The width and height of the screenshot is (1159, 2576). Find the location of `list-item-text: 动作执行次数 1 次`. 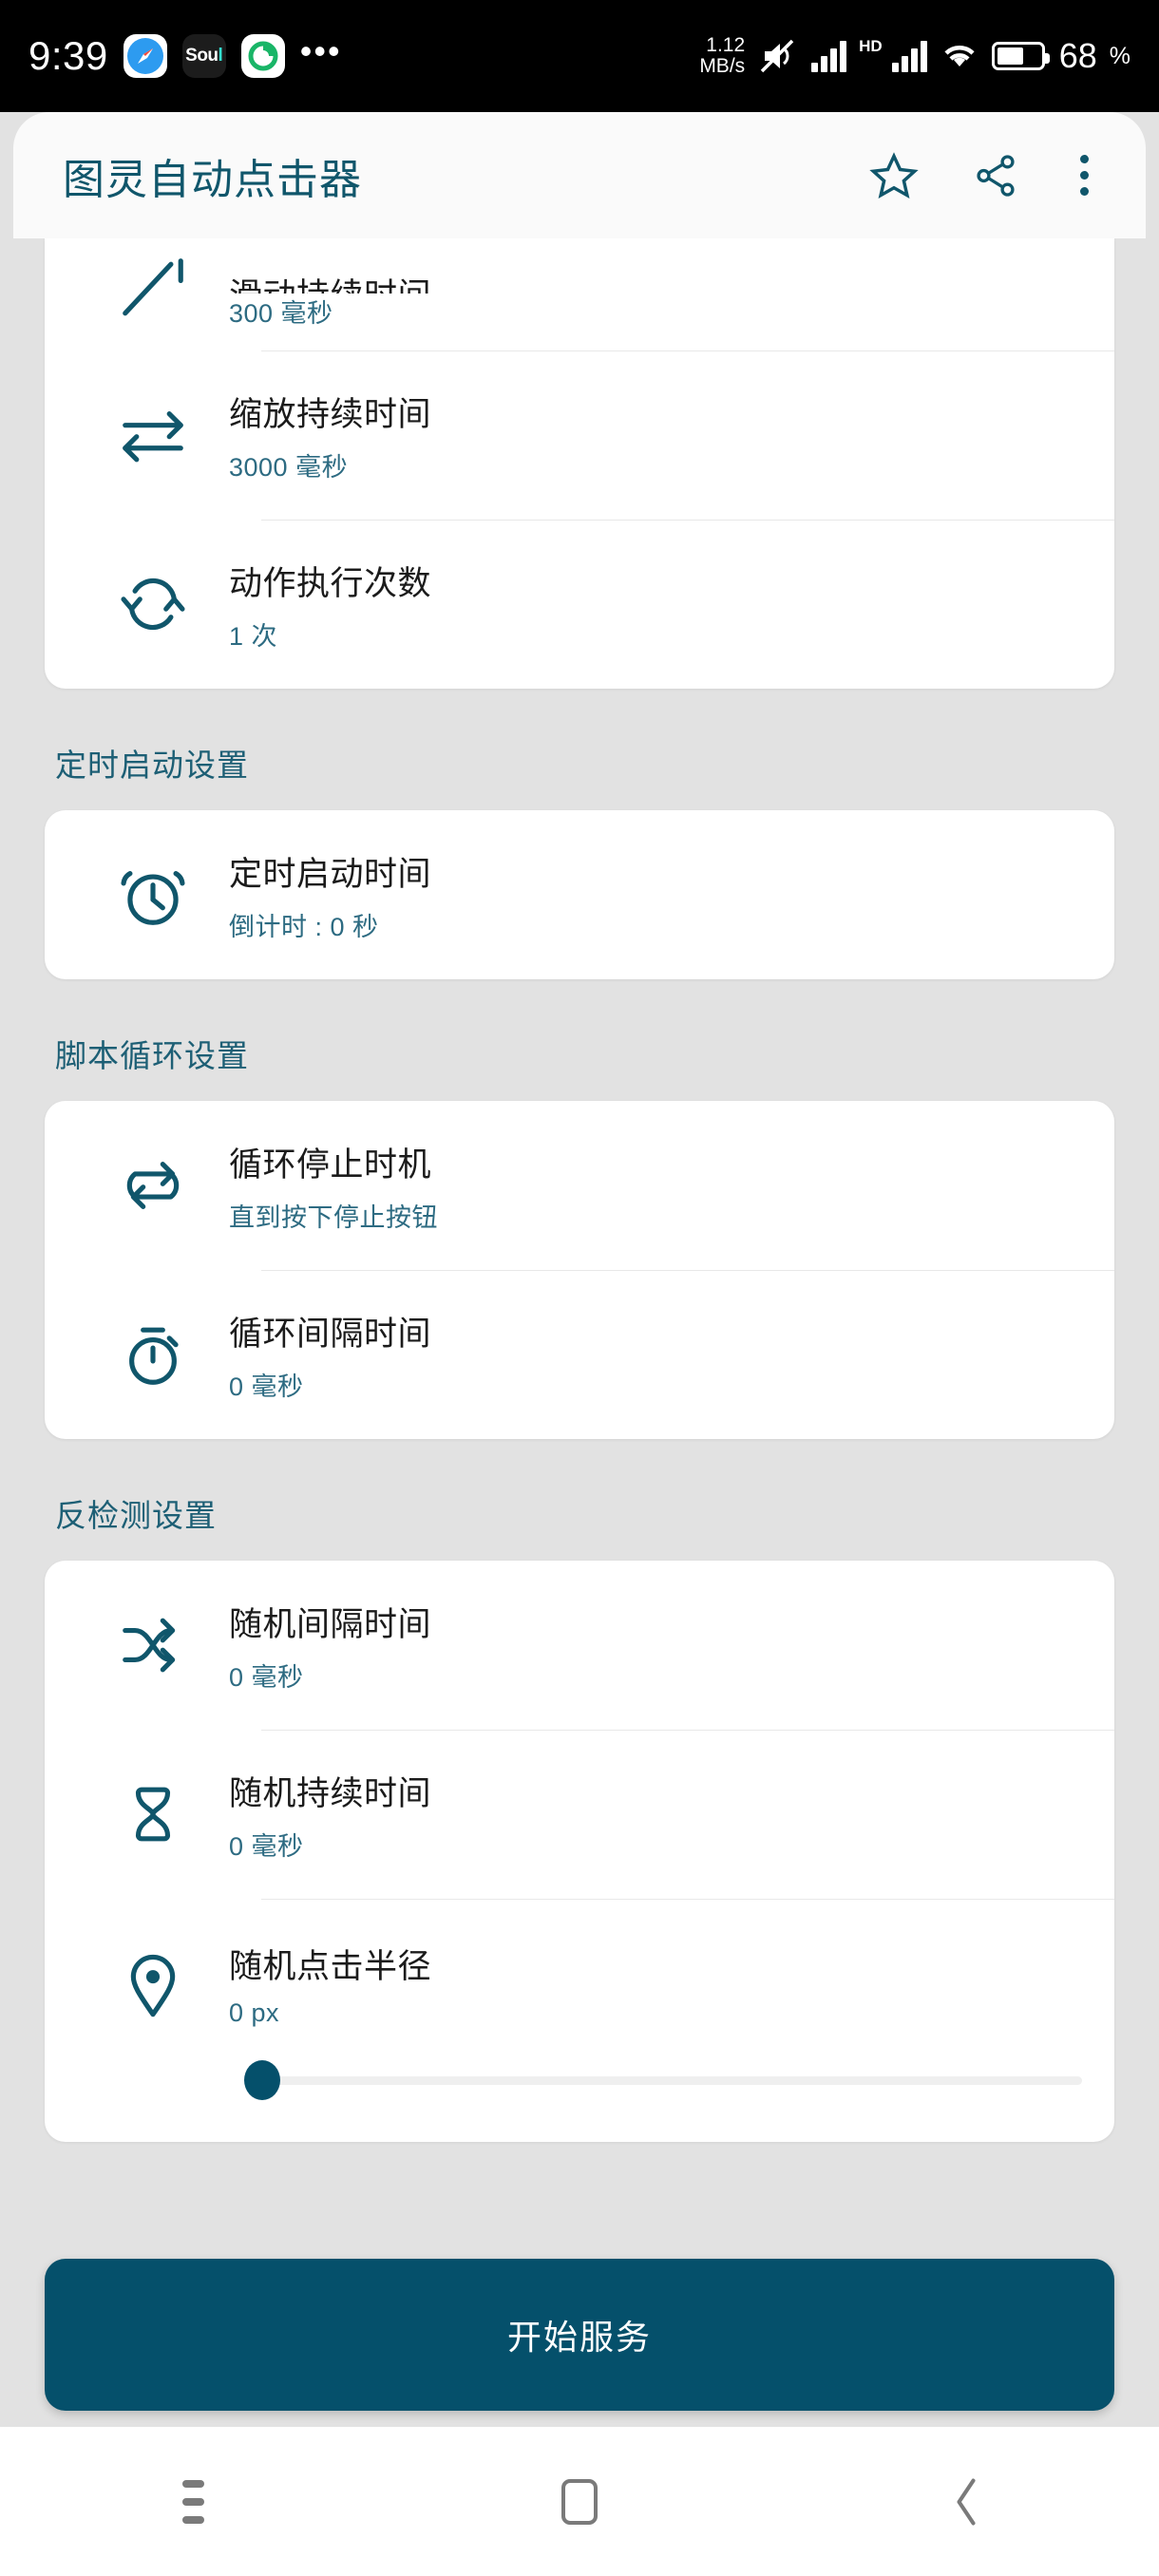

list-item-text: 动作执行次数 1 次 is located at coordinates (330, 605).